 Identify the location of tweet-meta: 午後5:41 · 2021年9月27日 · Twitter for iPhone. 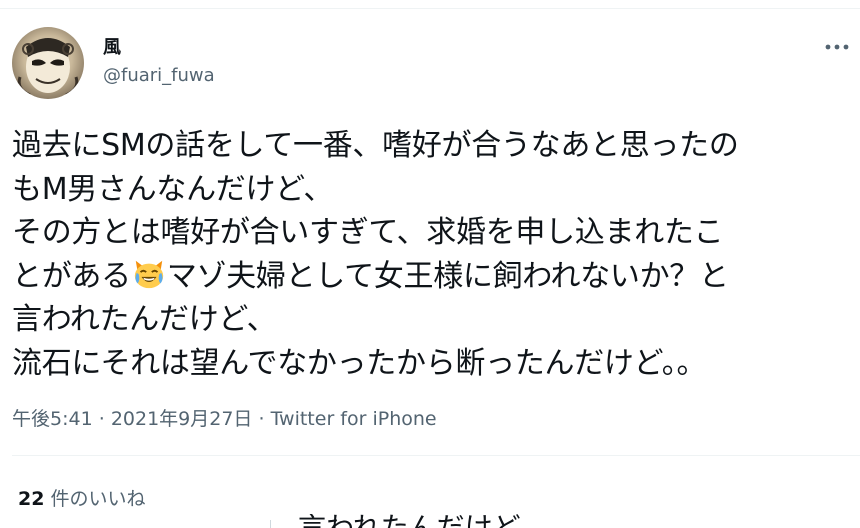
(224, 417).